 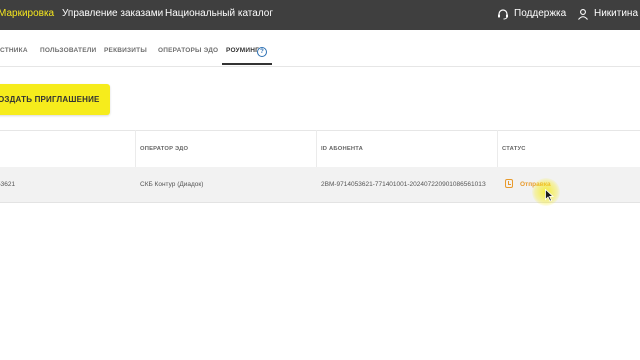 I want to click on nav-national-catalog: Национальный каталог, so click(x=219, y=13).